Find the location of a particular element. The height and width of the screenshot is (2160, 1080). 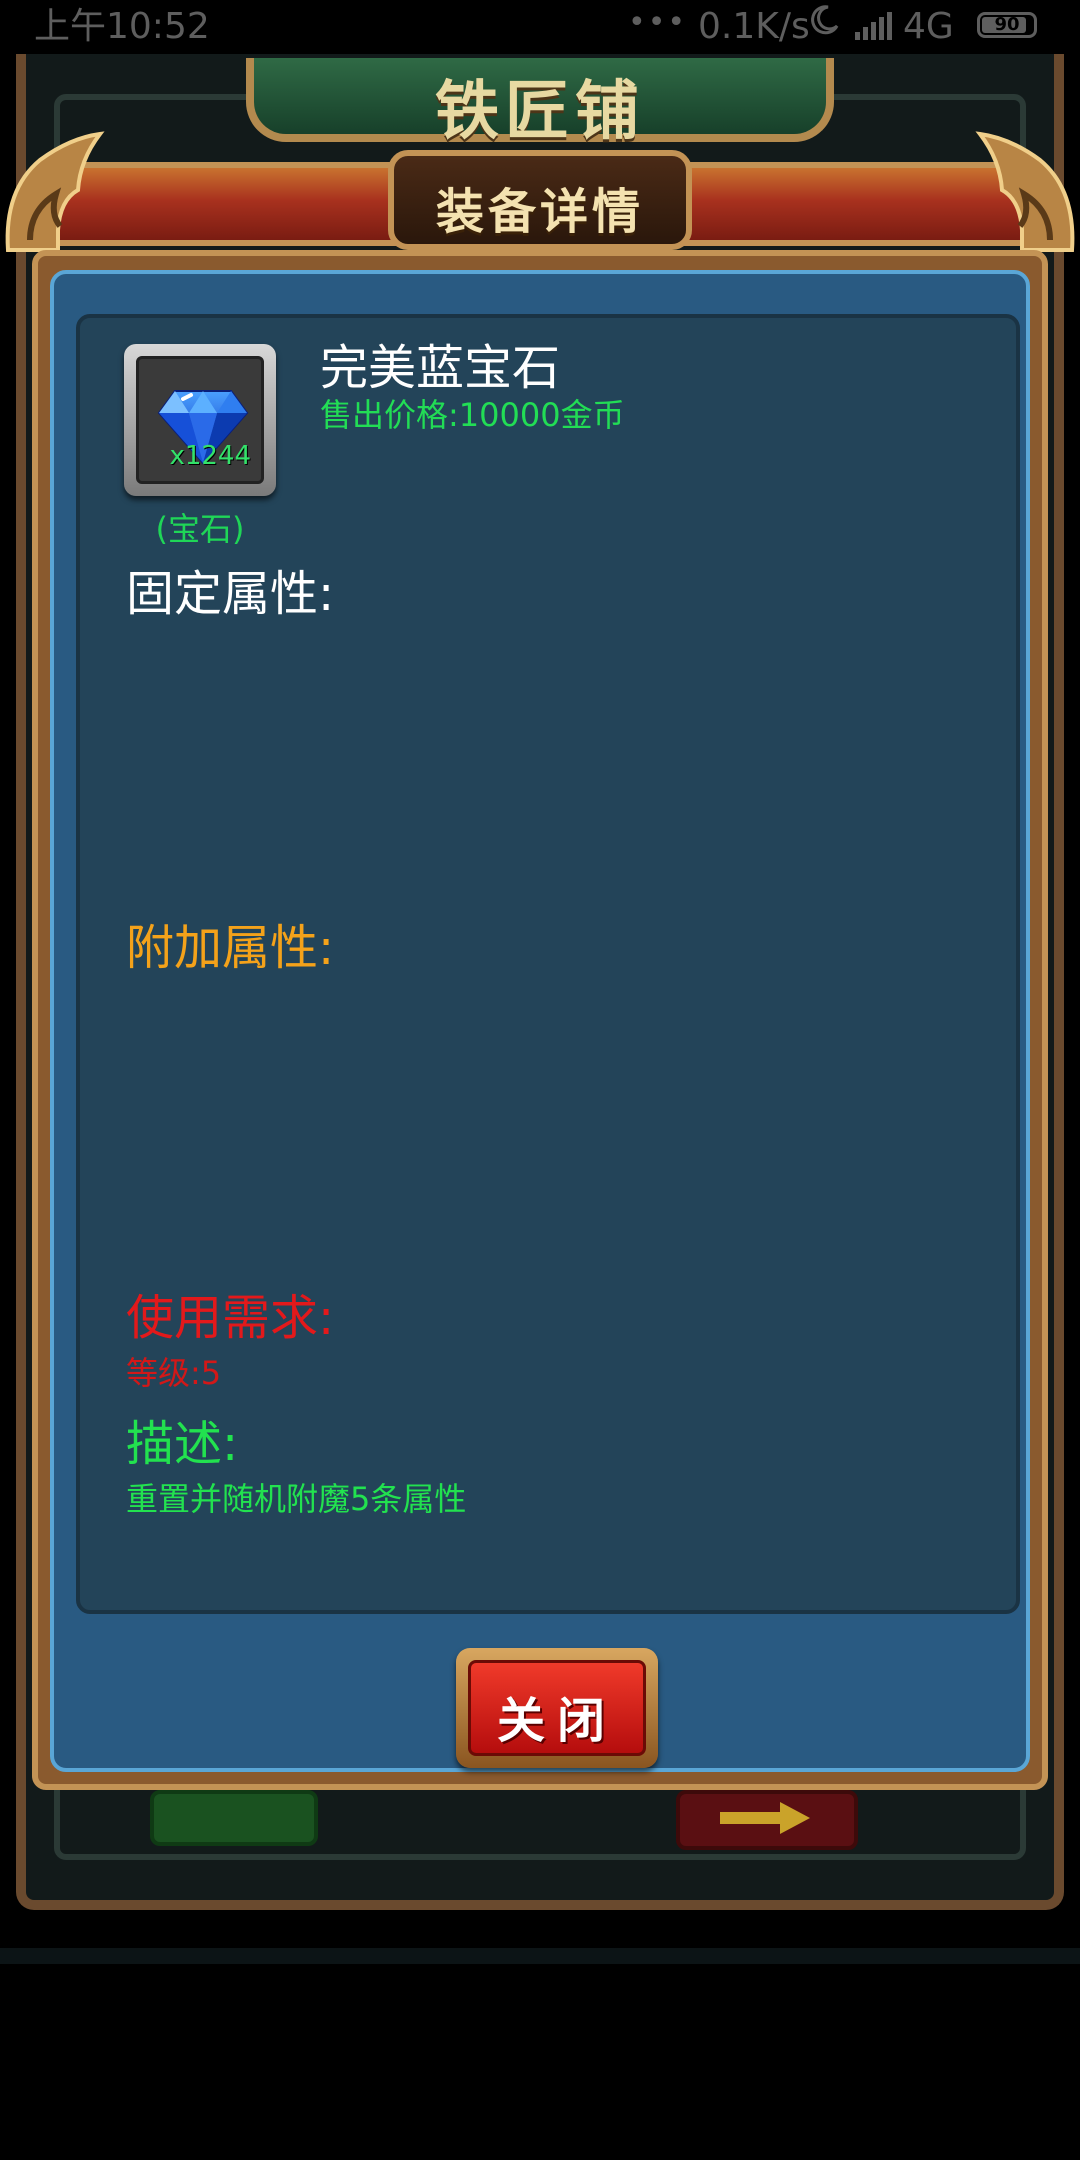

modal-header: 装备详情 is located at coordinates (540, 195).